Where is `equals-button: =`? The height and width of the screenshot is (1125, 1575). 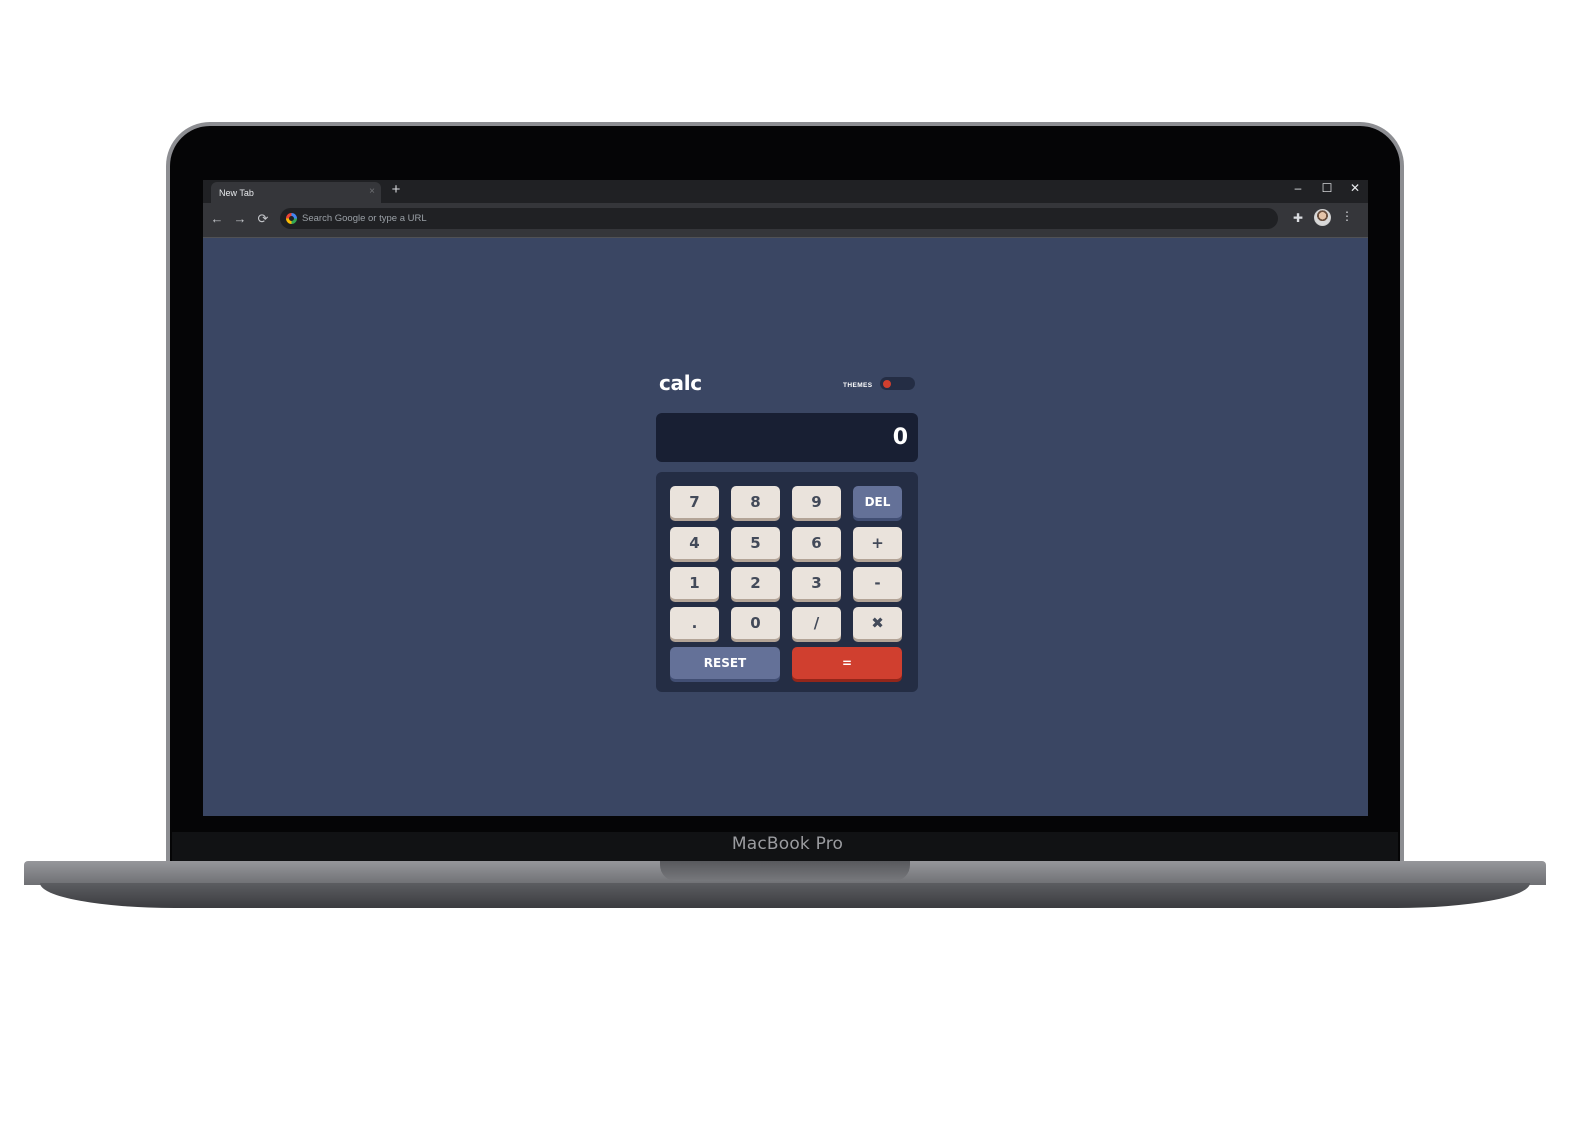 equals-button: = is located at coordinates (847, 663).